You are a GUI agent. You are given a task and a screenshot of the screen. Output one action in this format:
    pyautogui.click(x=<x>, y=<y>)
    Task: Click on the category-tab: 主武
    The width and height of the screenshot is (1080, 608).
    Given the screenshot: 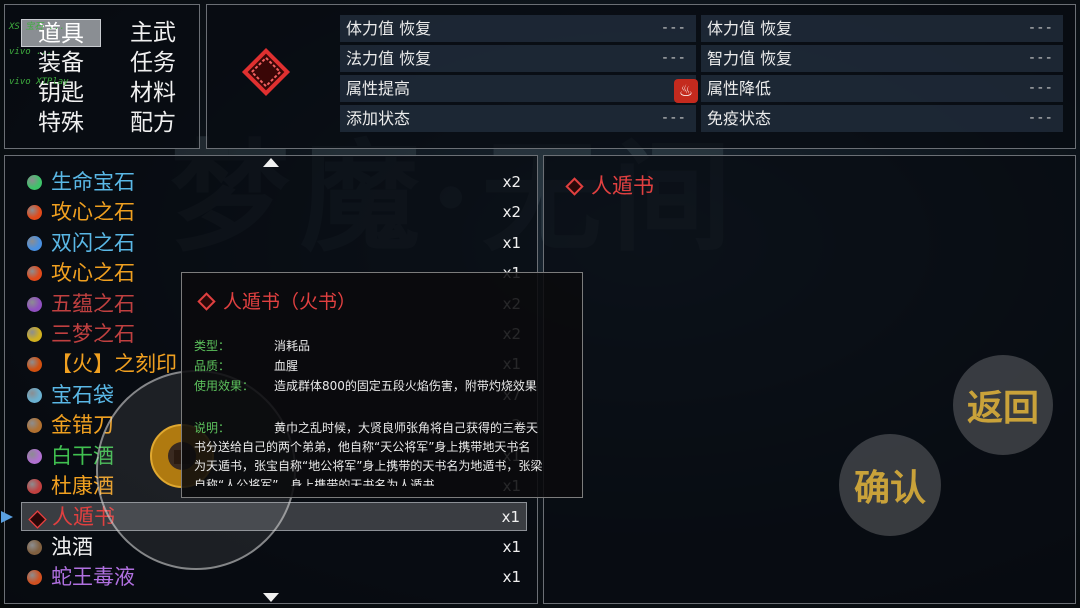 What is the action you would take?
    pyautogui.click(x=153, y=33)
    